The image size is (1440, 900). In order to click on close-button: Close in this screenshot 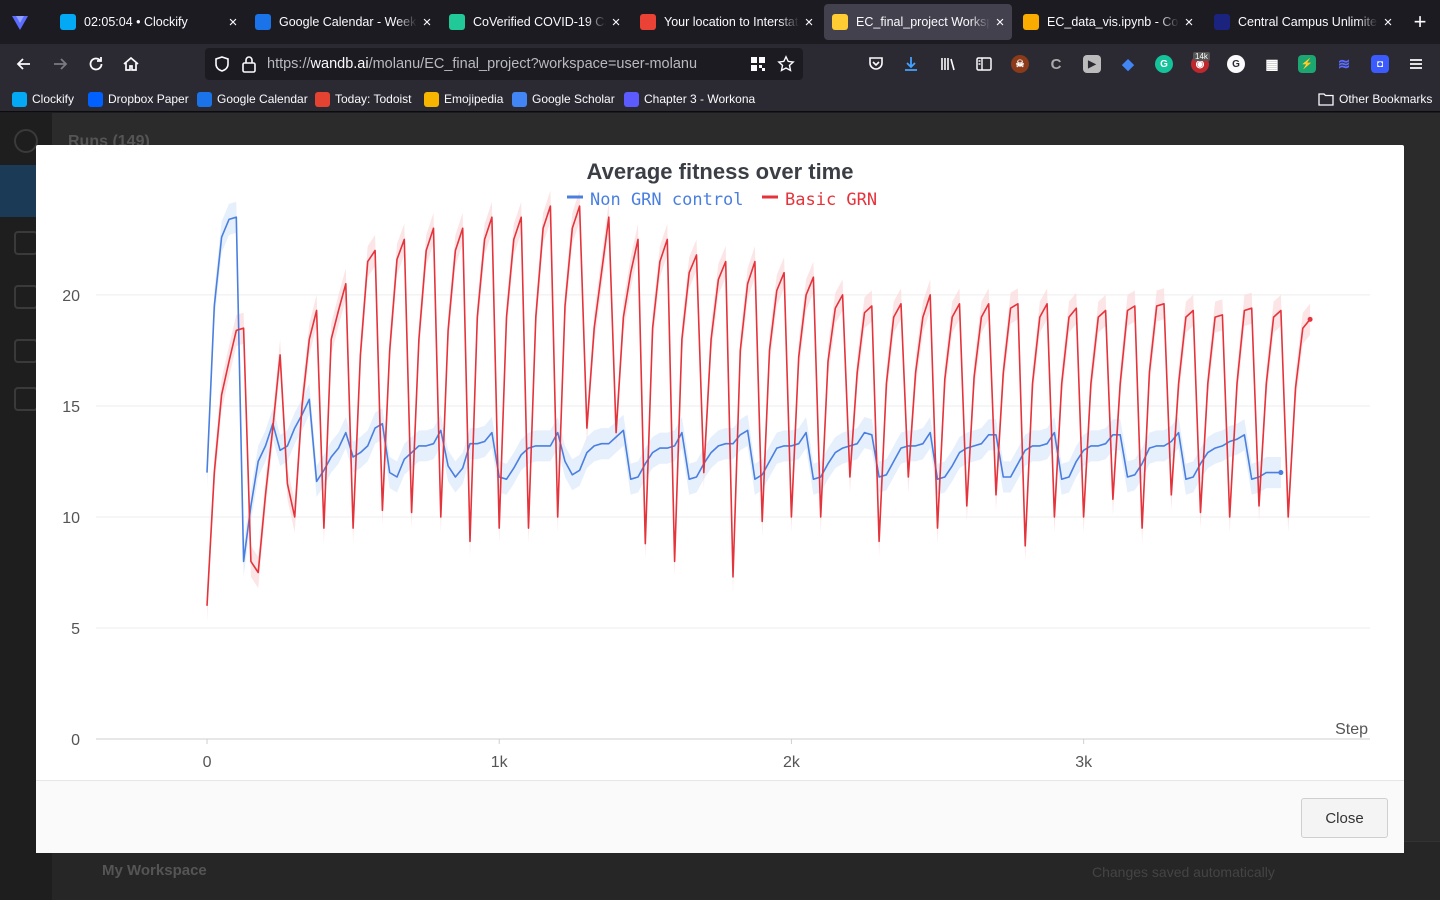, I will do `click(1344, 818)`.